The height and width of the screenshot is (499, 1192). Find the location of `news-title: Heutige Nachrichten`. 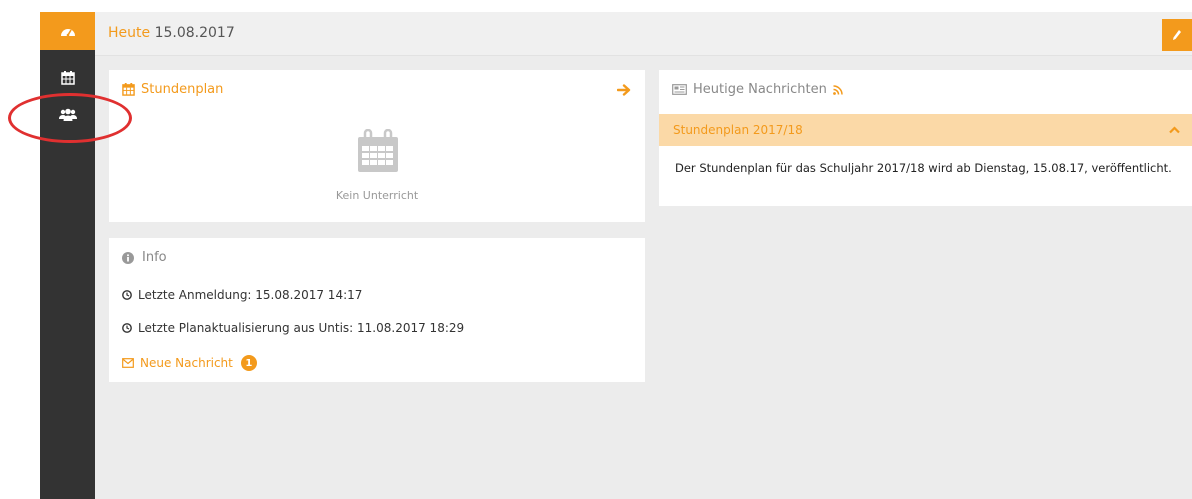

news-title: Heutige Nachrichten is located at coordinates (760, 89).